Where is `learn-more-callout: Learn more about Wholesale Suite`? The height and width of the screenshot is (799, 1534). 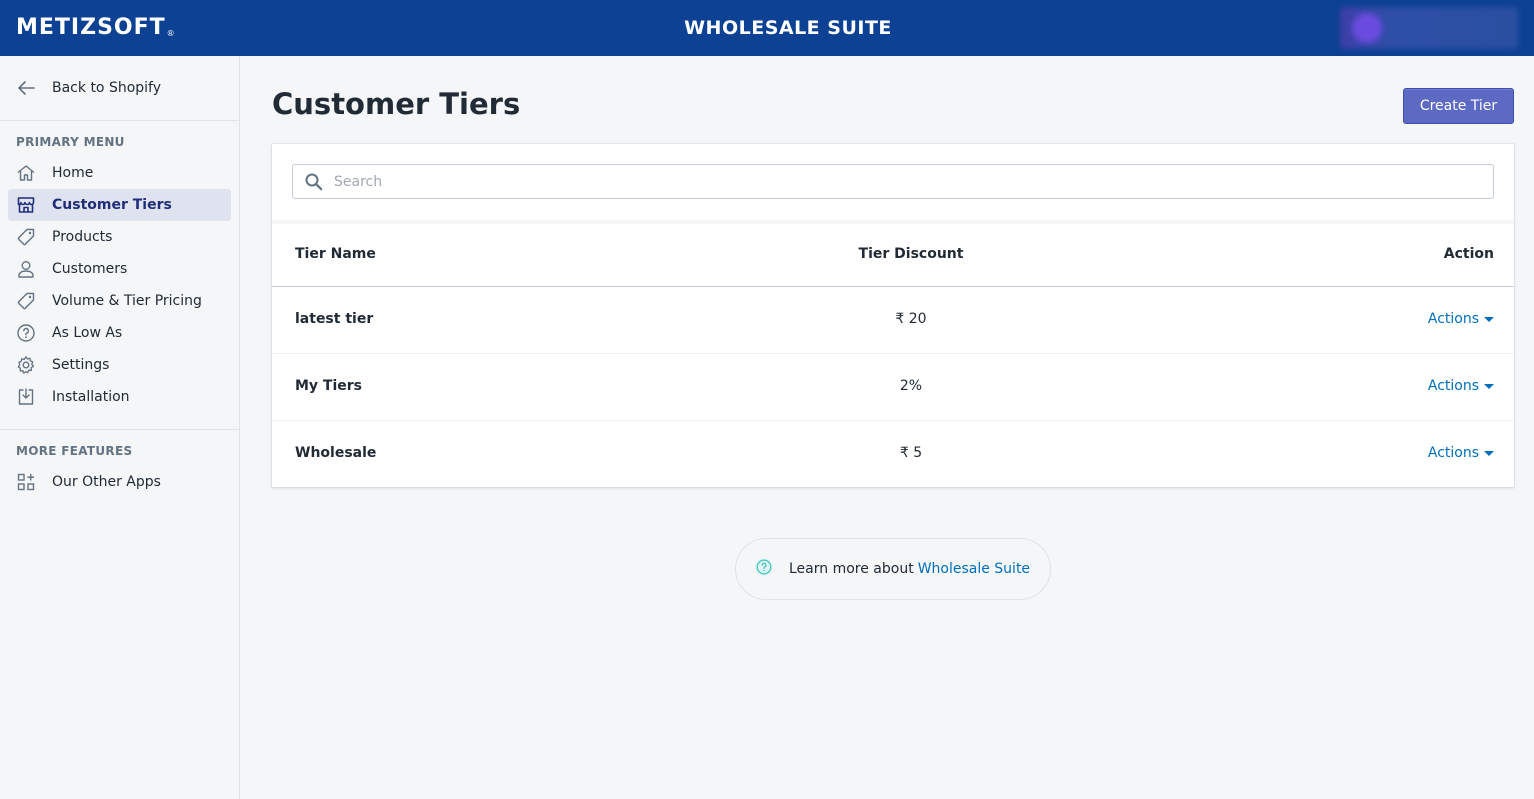 learn-more-callout: Learn more about Wholesale Suite is located at coordinates (893, 569).